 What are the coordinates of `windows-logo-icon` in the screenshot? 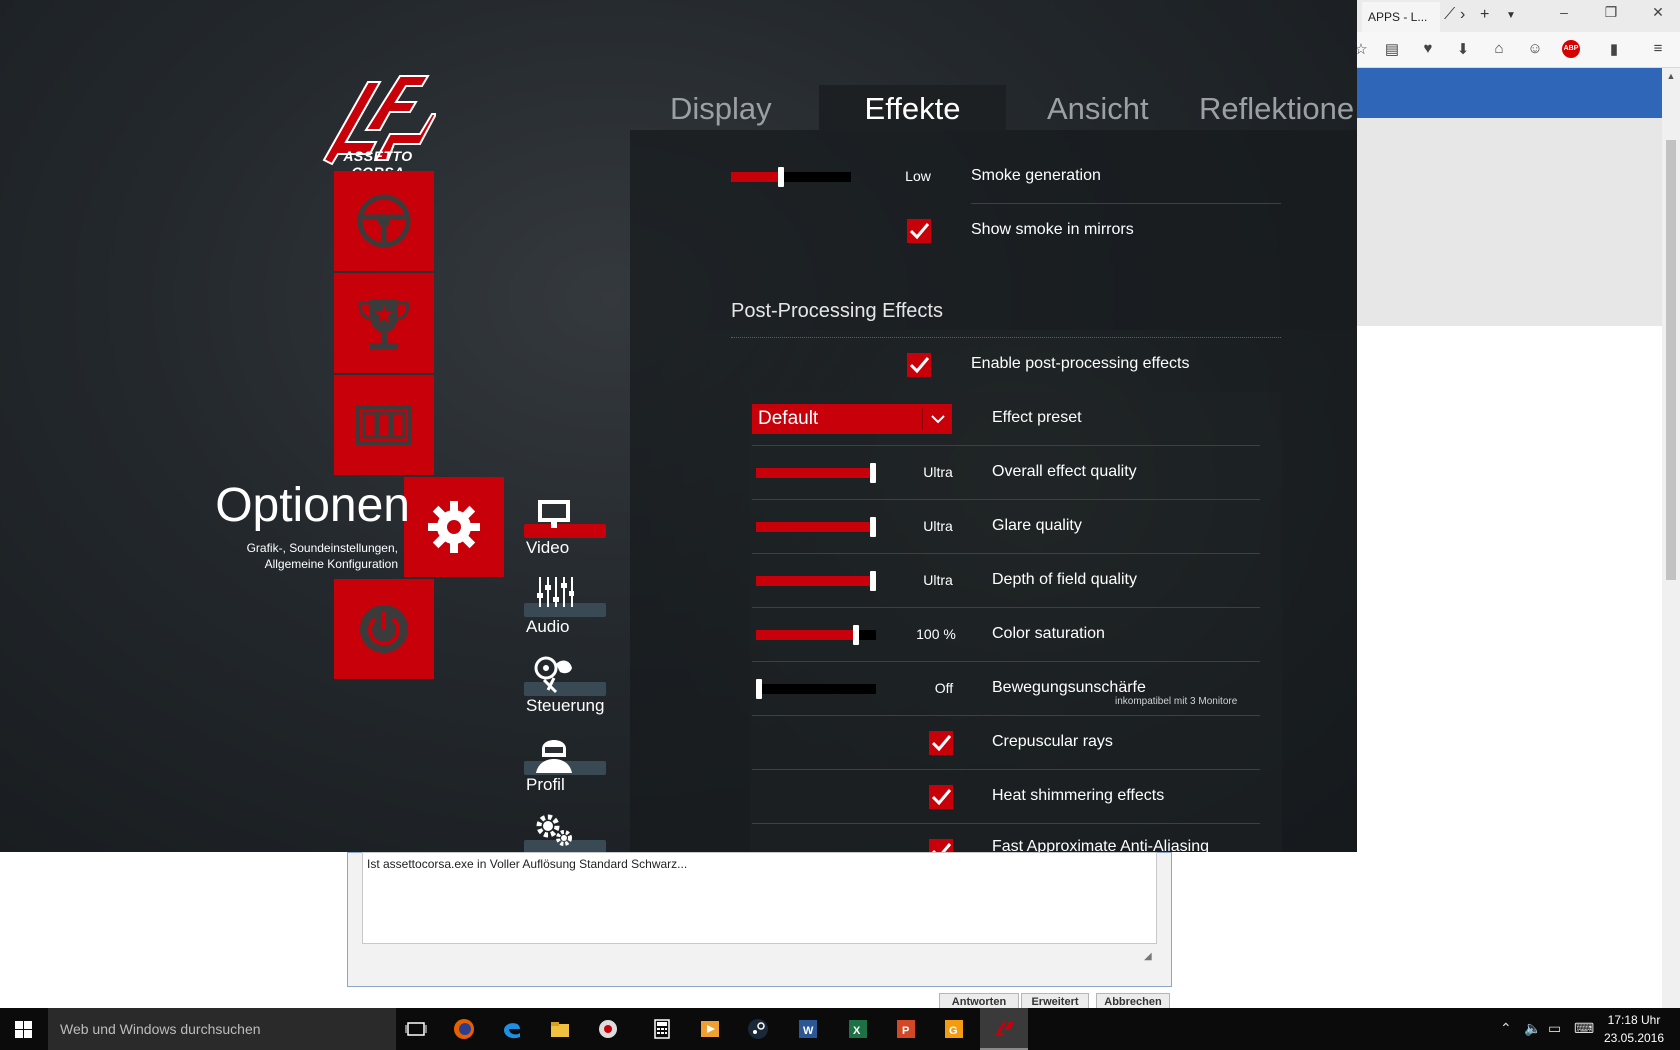 It's located at (23, 1029).